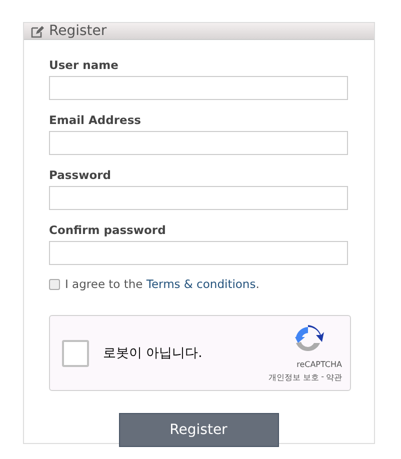 The image size is (401, 459). Describe the element at coordinates (95, 120) in the screenshot. I see `field-label: Email Address` at that location.